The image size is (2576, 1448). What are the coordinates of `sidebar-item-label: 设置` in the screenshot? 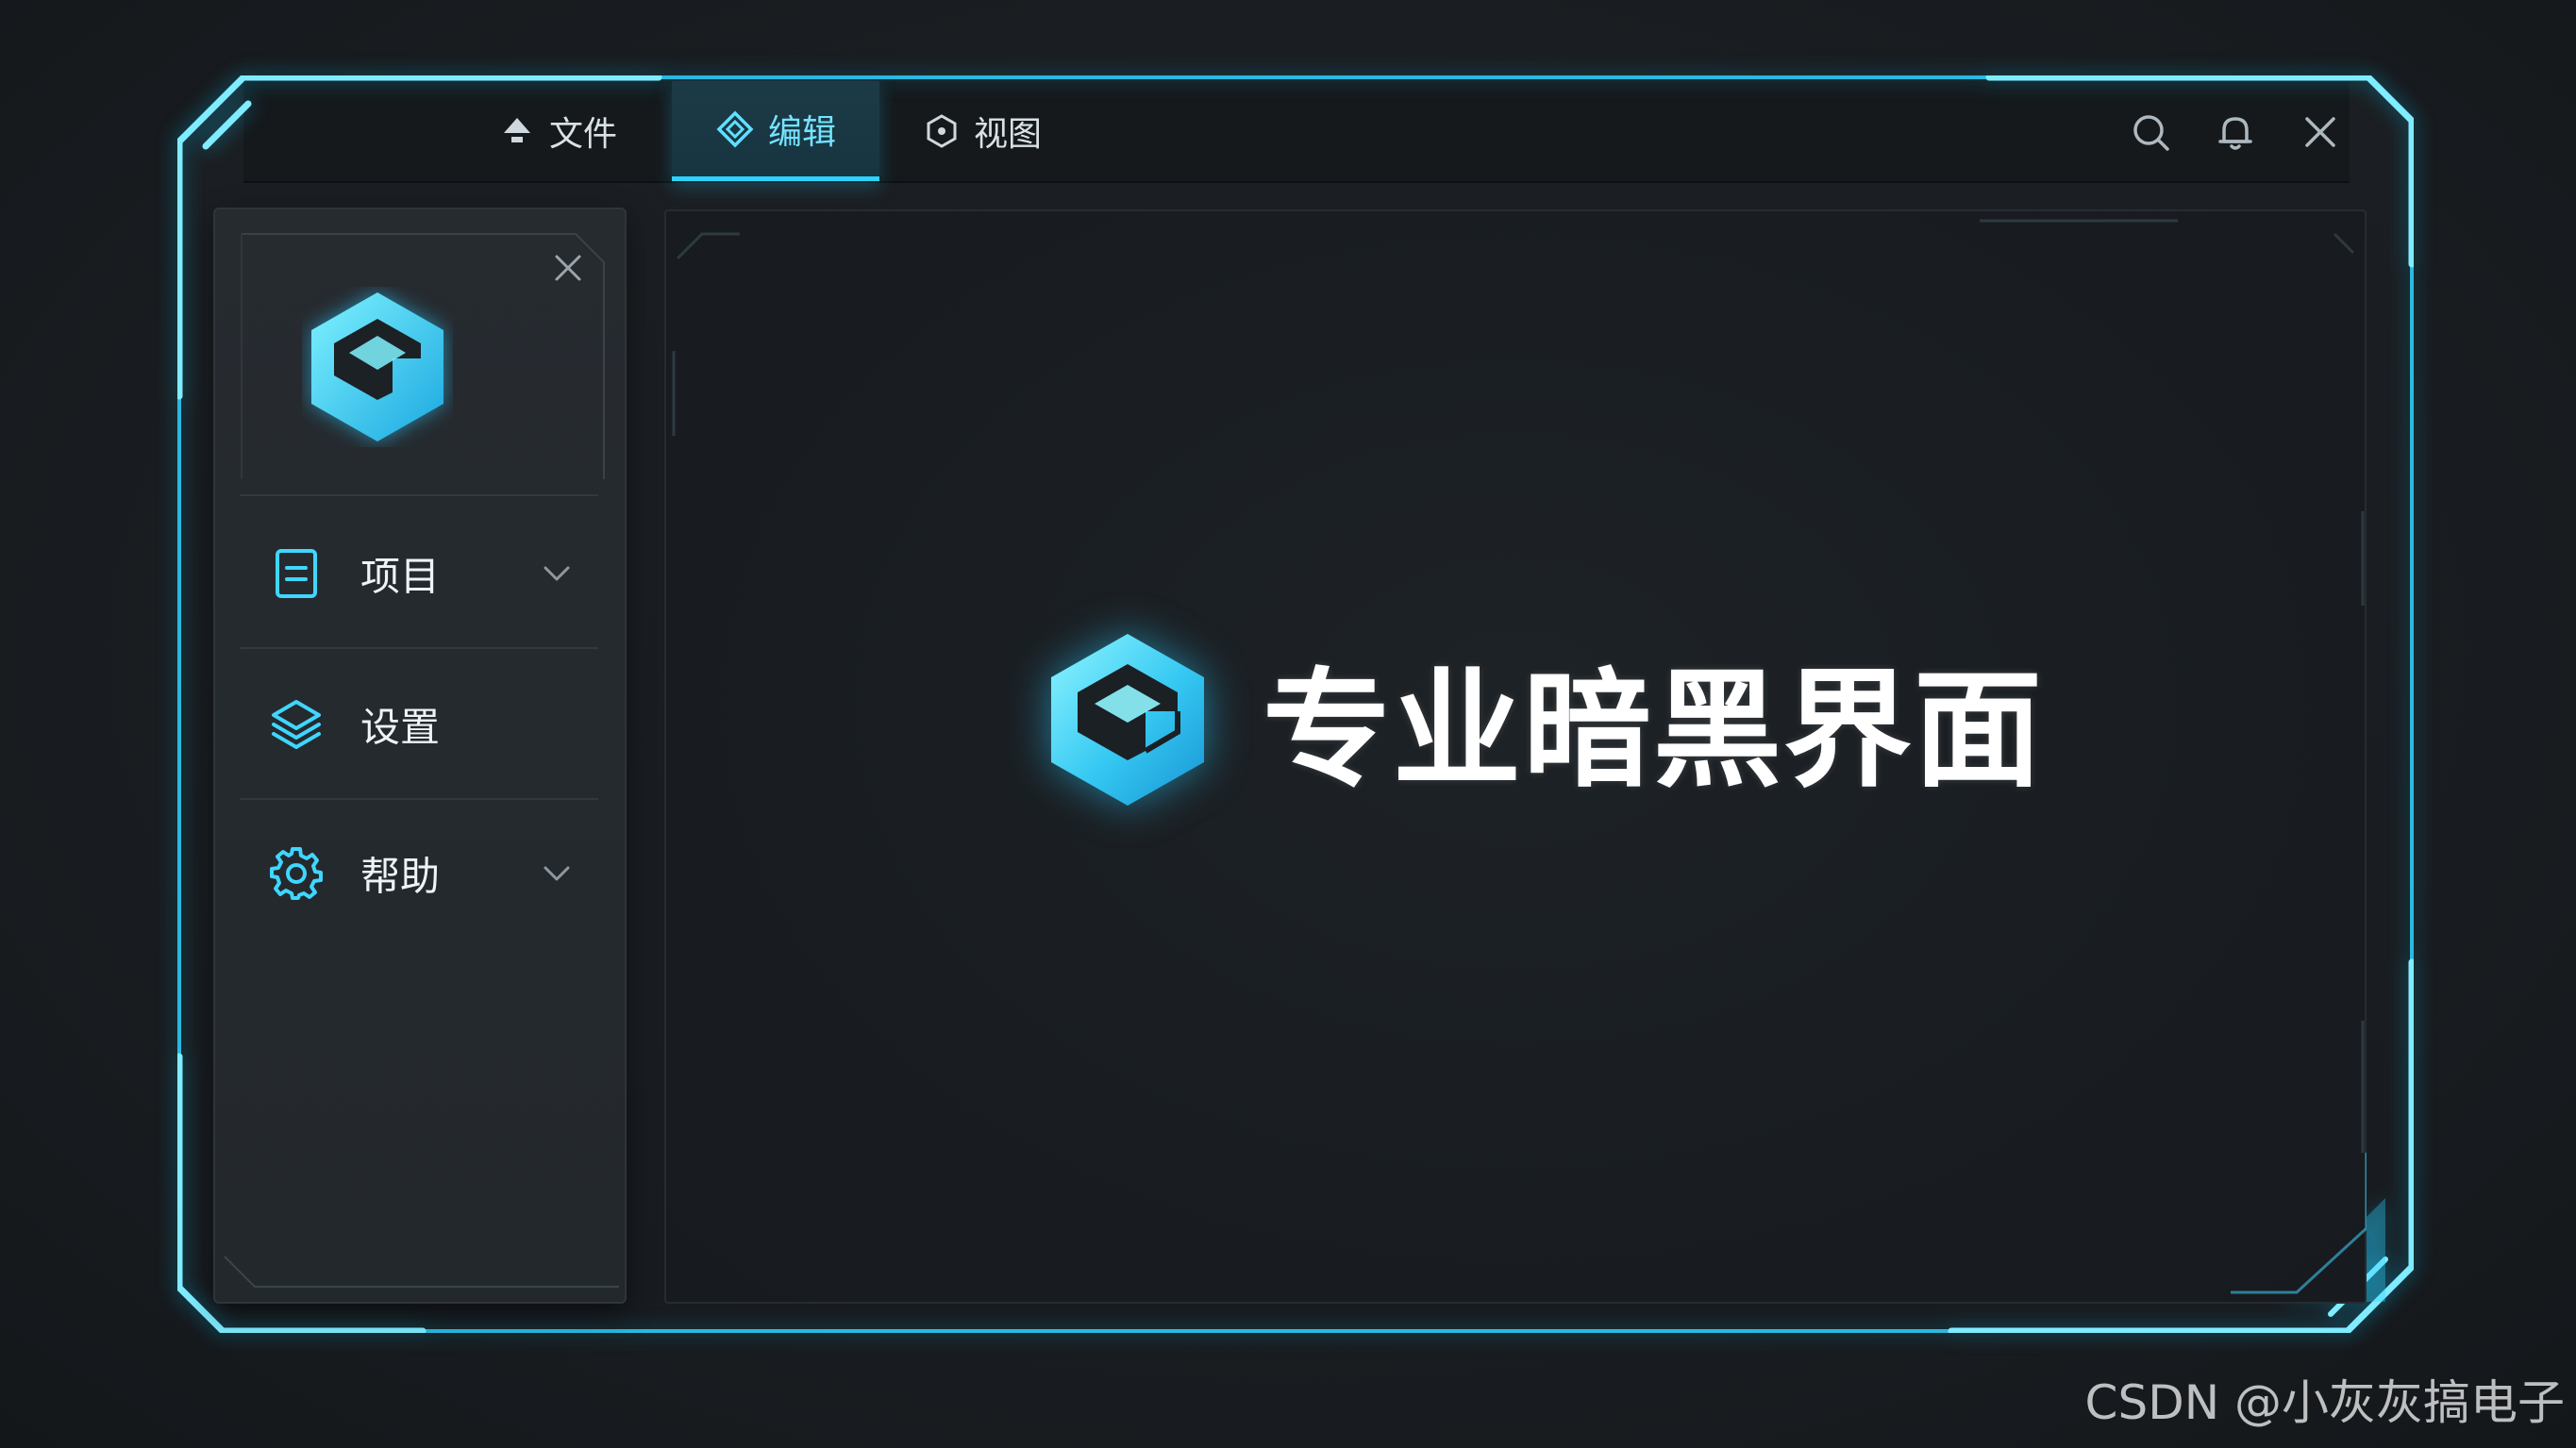 It's located at (400, 727).